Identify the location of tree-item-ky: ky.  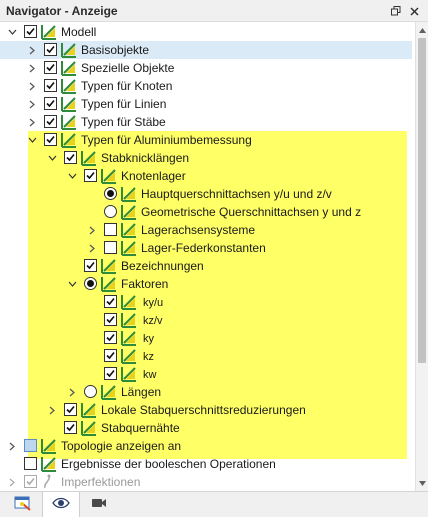
(206, 338).